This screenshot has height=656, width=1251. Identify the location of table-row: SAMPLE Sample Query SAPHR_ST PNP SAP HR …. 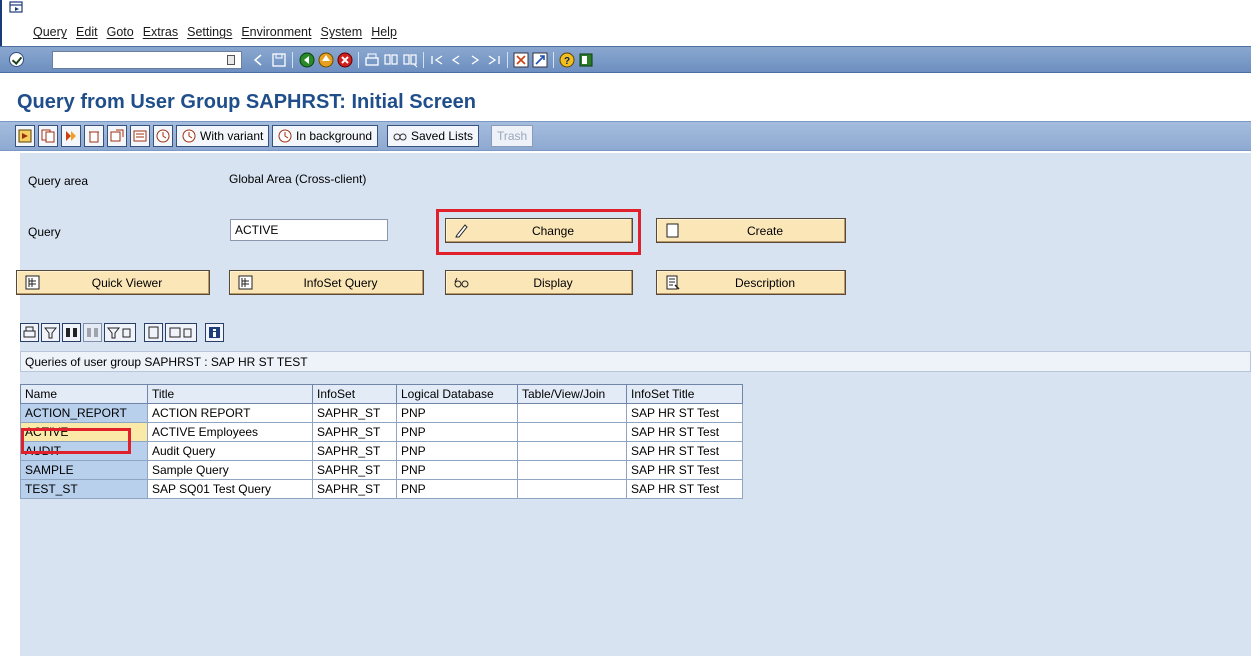
(381, 470).